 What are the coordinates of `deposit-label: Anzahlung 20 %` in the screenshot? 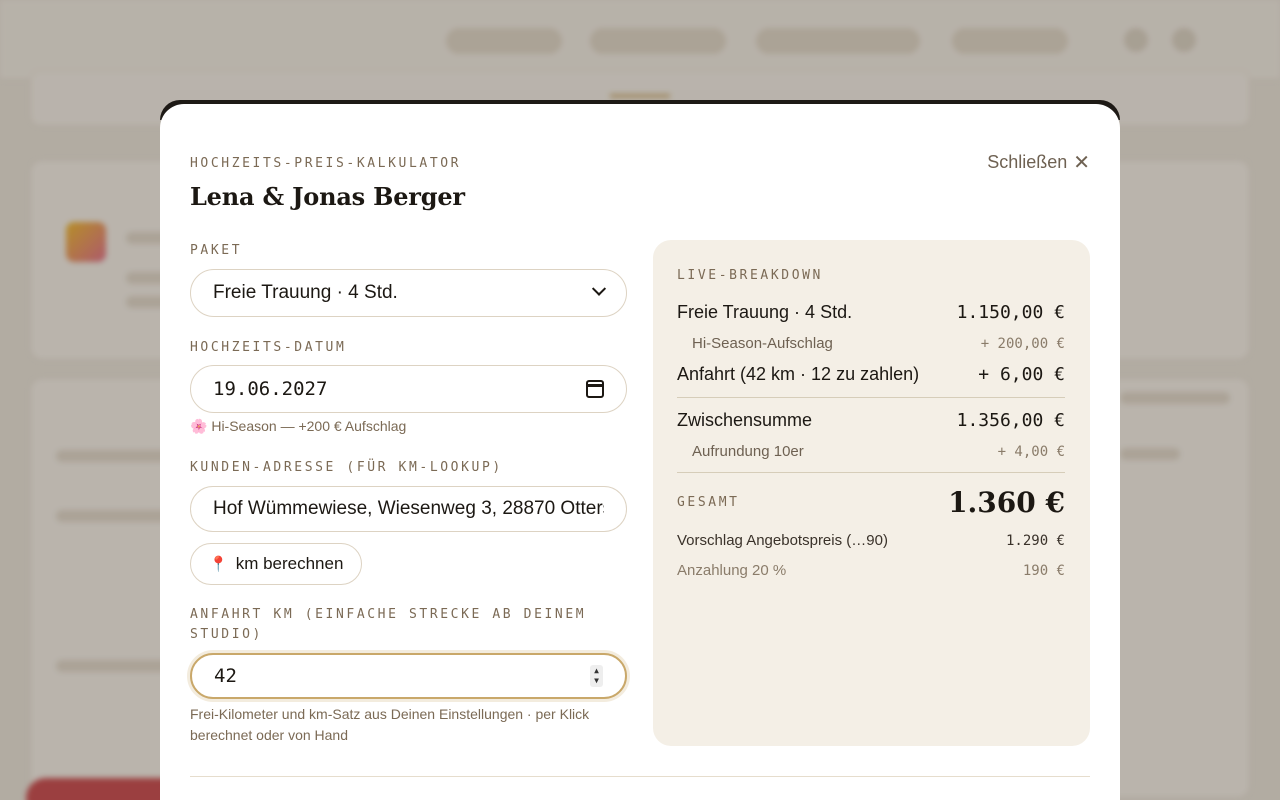 It's located at (732, 570).